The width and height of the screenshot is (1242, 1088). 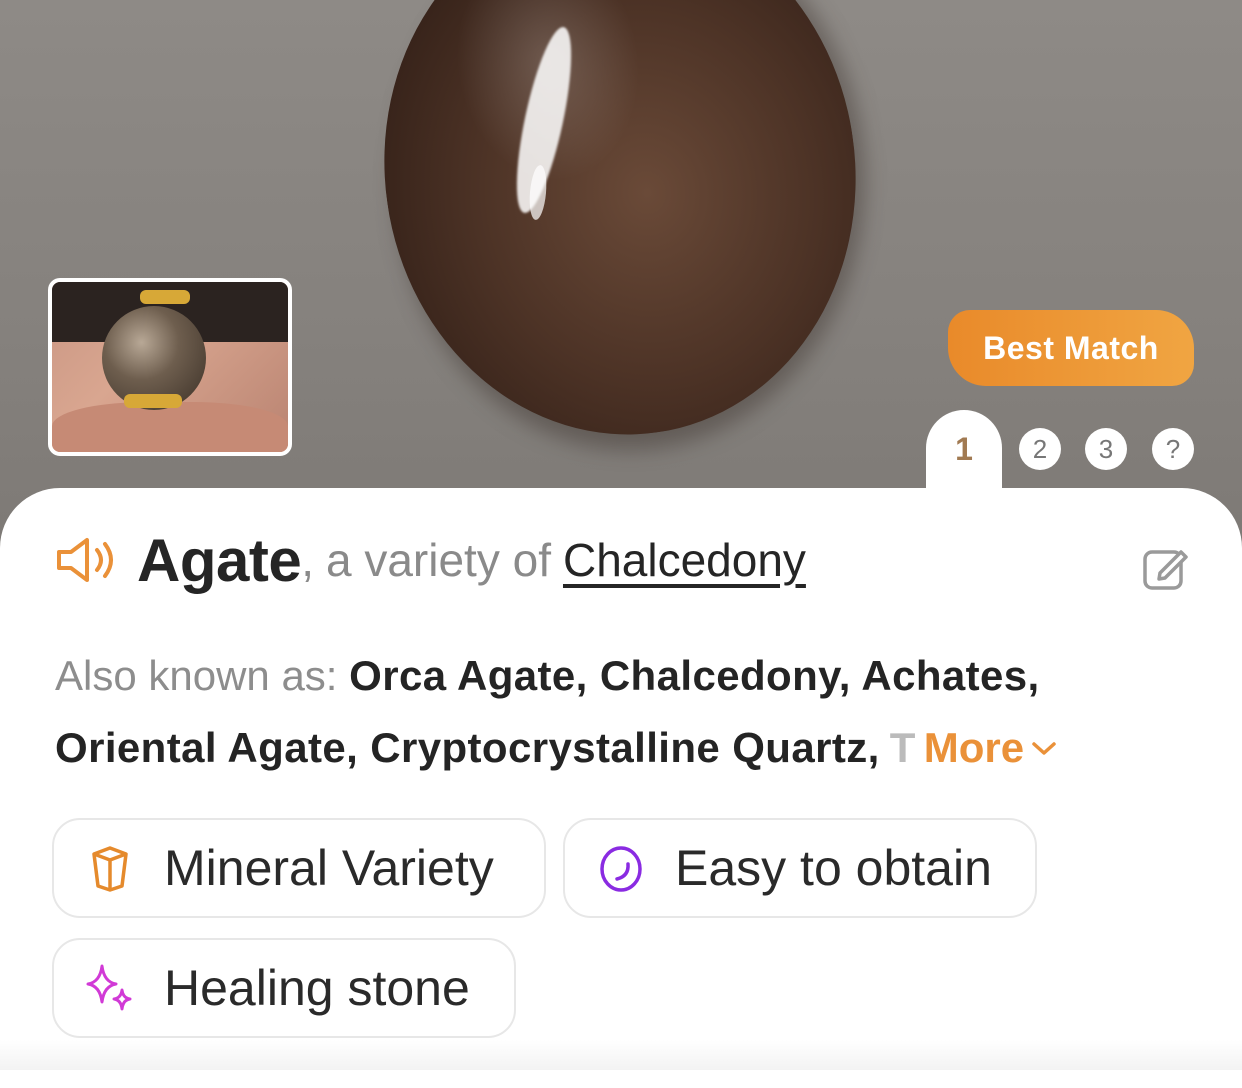 What do you see at coordinates (110, 869) in the screenshot?
I see `crystal-icon` at bounding box center [110, 869].